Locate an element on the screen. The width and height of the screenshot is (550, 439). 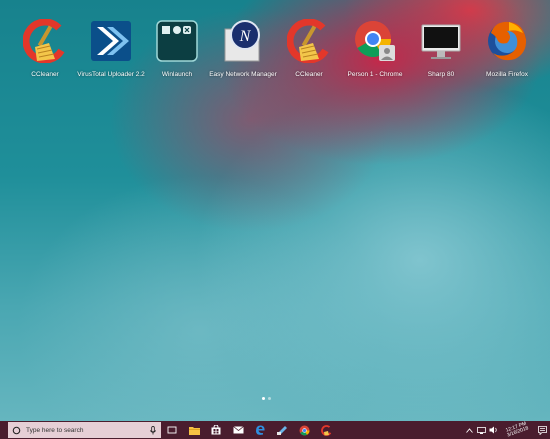
winlaunch-icon is located at coordinates (177, 41).